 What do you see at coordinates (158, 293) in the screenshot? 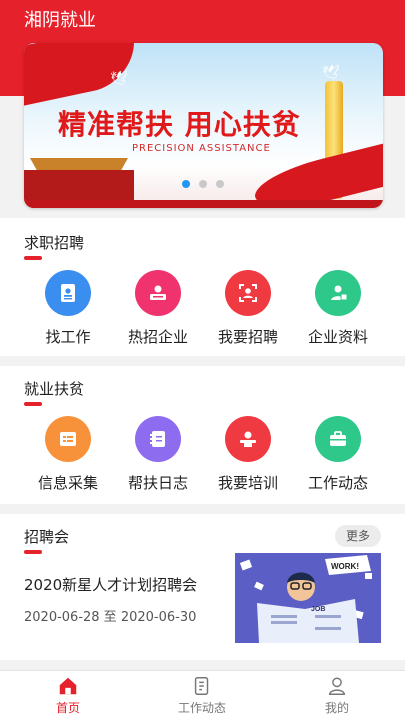
I see `interview-icon` at bounding box center [158, 293].